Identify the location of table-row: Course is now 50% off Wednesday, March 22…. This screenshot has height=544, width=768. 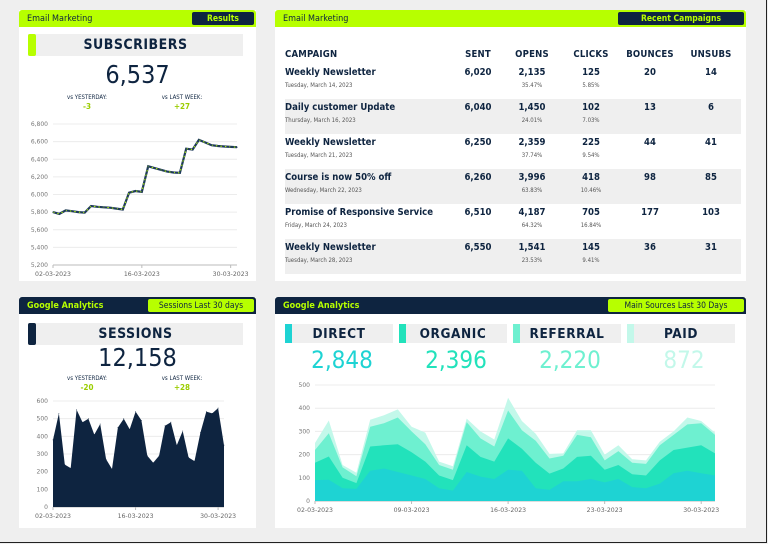
(513, 186).